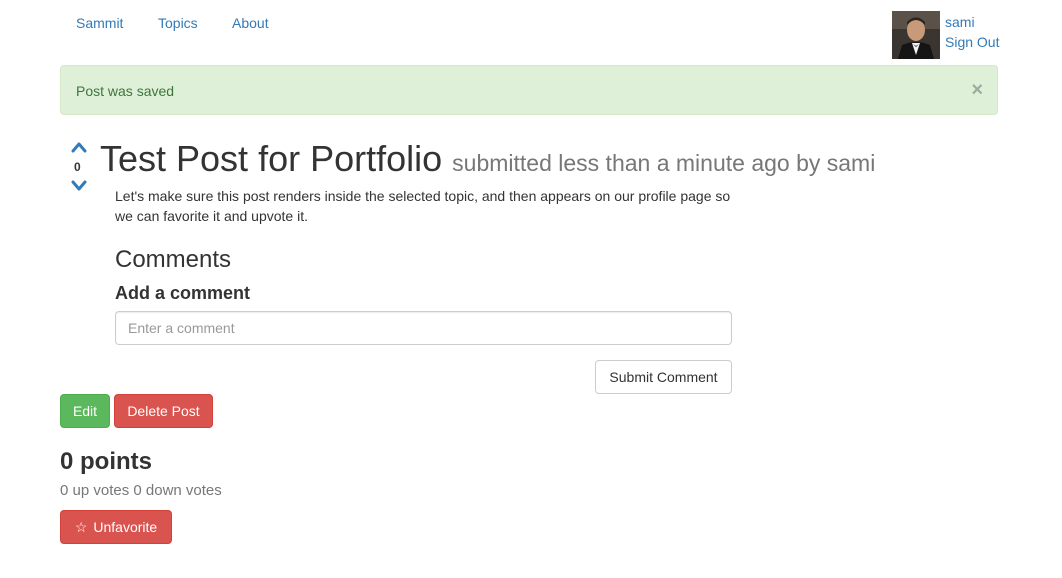 The image size is (1062, 578). Describe the element at coordinates (183, 293) in the screenshot. I see `add-comment-label: Add a comment` at that location.